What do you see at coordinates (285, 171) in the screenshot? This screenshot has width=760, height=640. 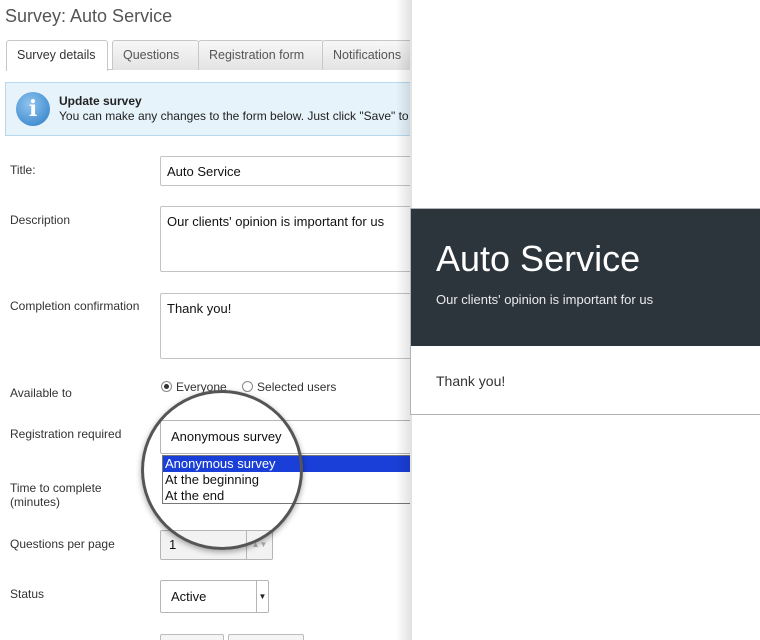 I see `title-input: Auto Service` at bounding box center [285, 171].